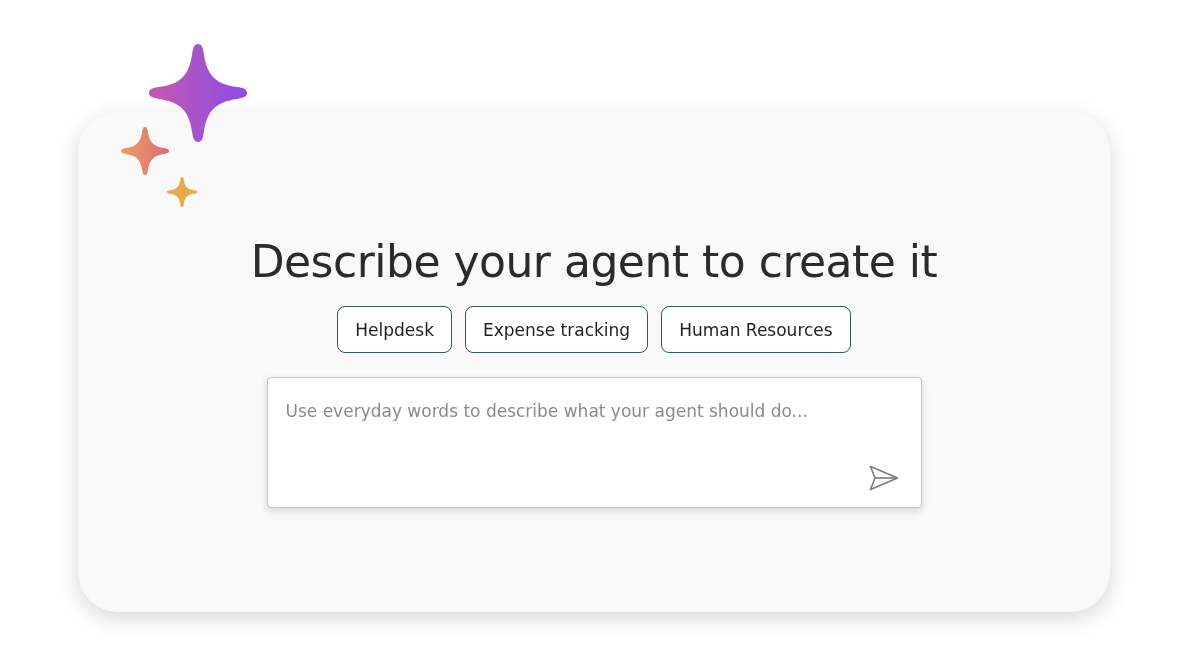 The image size is (1188, 656). I want to click on send-button, so click(883, 478).